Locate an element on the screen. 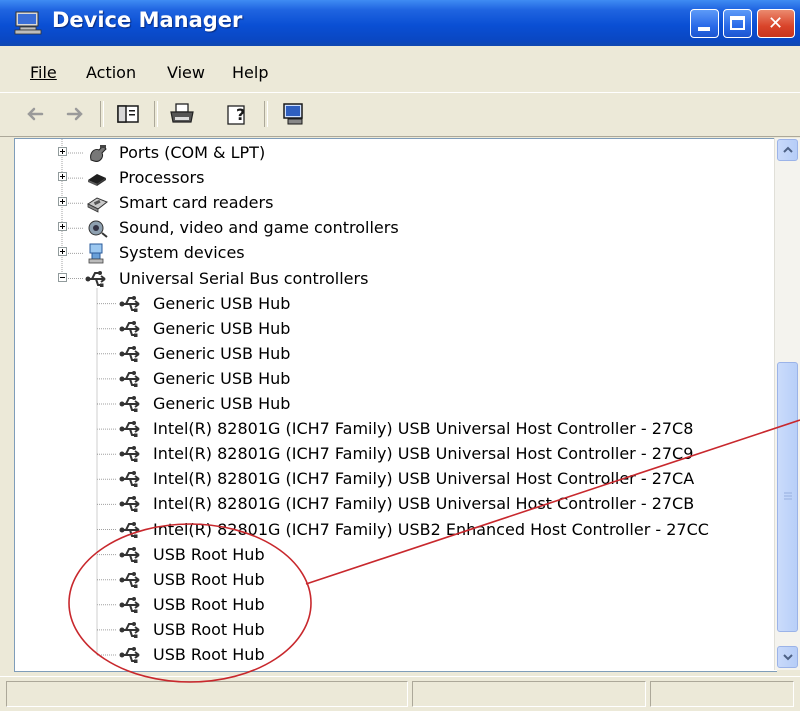  chevron-down-icon is located at coordinates (788, 657).